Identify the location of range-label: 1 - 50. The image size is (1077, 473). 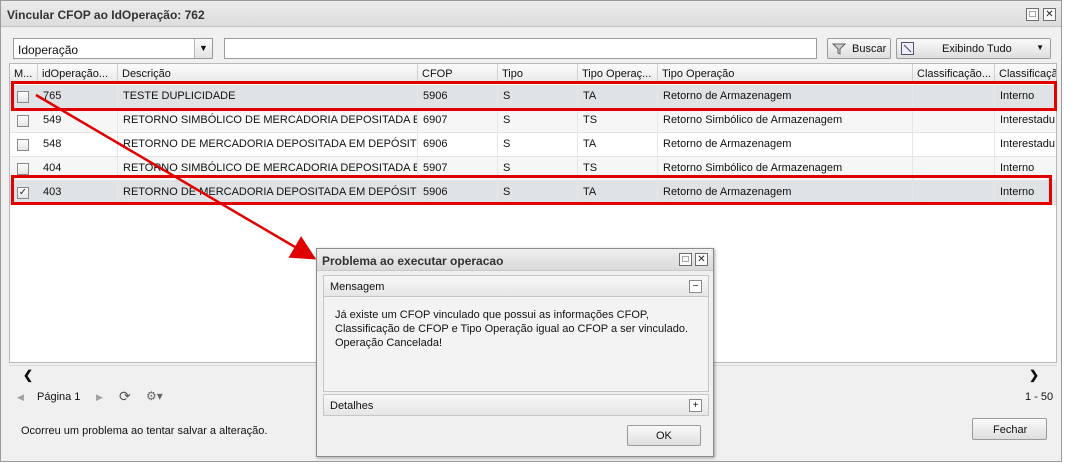
(1039, 397).